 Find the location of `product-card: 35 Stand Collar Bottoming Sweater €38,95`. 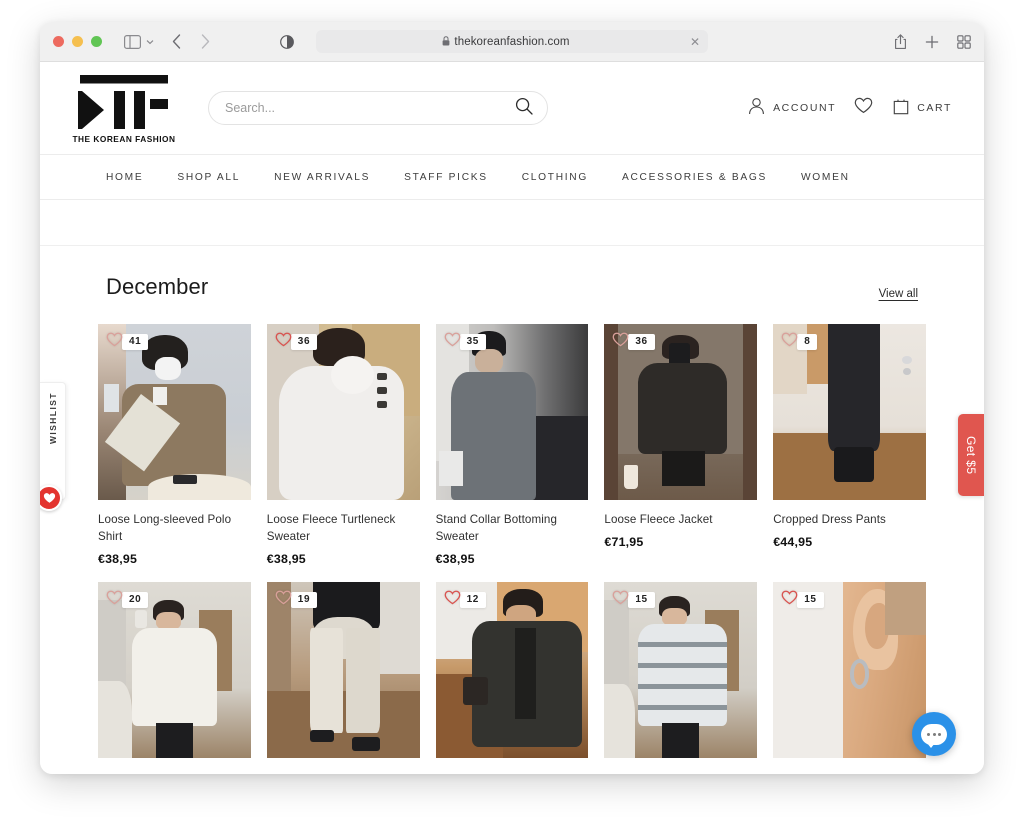

product-card: 35 Stand Collar Bottoming Sweater €38,95 is located at coordinates (512, 445).